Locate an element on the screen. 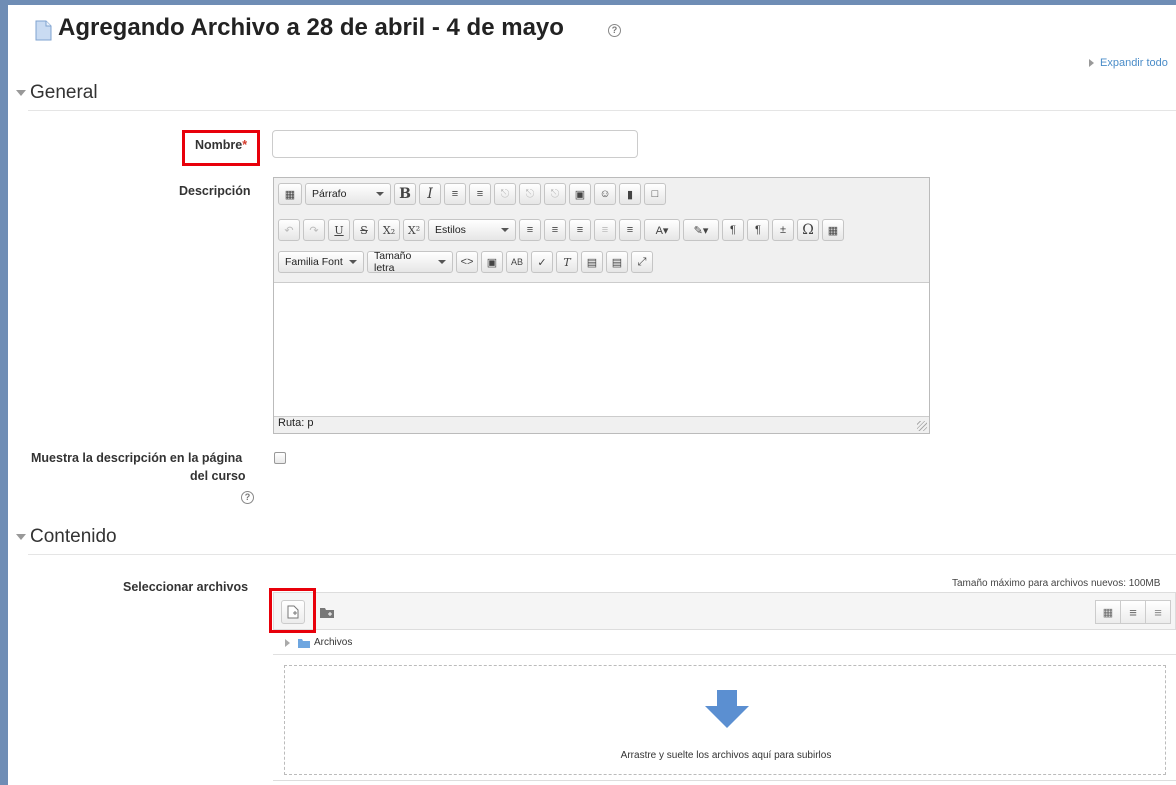 This screenshot has width=1176, height=785. editor-content-area is located at coordinates (601, 349).